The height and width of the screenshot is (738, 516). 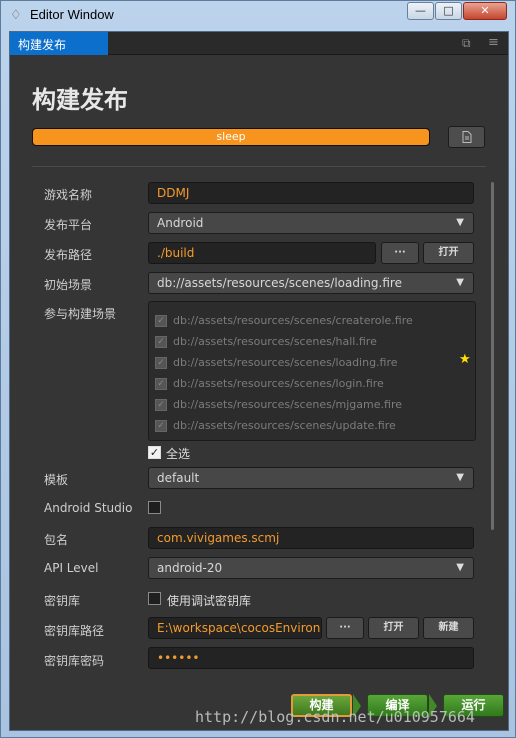 What do you see at coordinates (16, 15) in the screenshot?
I see `app-icon: ♢` at bounding box center [16, 15].